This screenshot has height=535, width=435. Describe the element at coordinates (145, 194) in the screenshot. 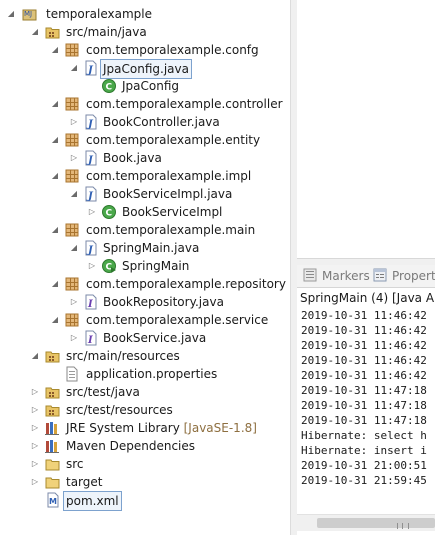

I see `tree-row-bookserviceimpl-java: ◢ J BookServiceImpl.java` at that location.